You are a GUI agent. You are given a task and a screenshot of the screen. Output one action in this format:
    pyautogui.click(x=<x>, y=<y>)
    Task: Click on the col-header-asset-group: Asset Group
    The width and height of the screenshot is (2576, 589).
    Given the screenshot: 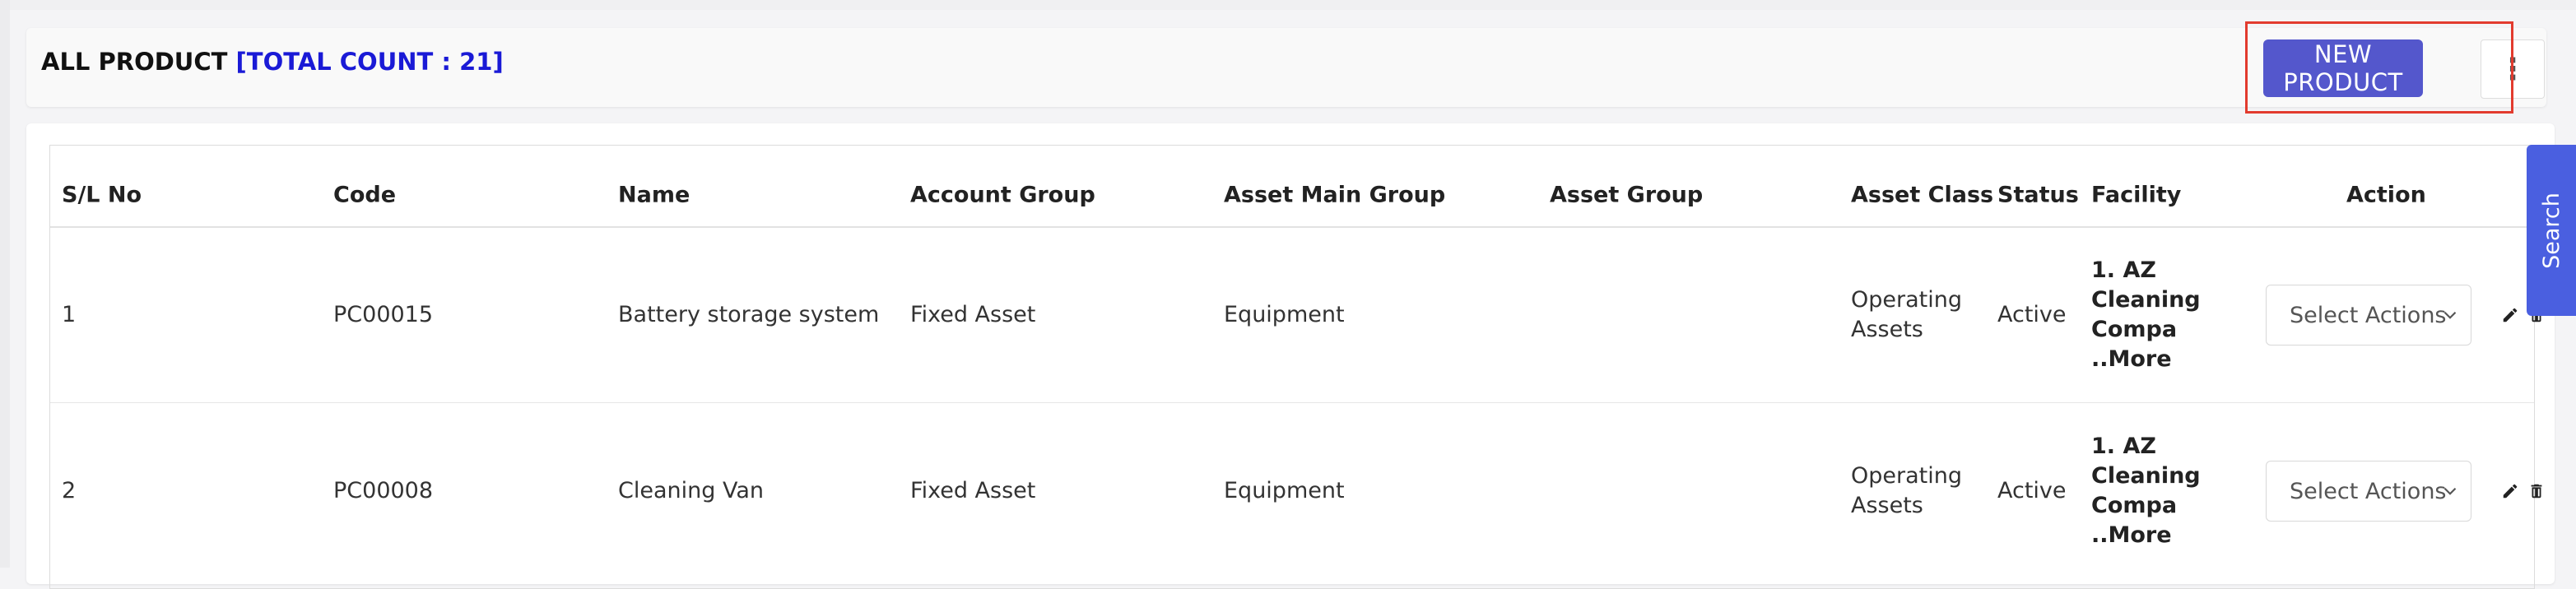 What is the action you would take?
    pyautogui.click(x=1626, y=195)
    